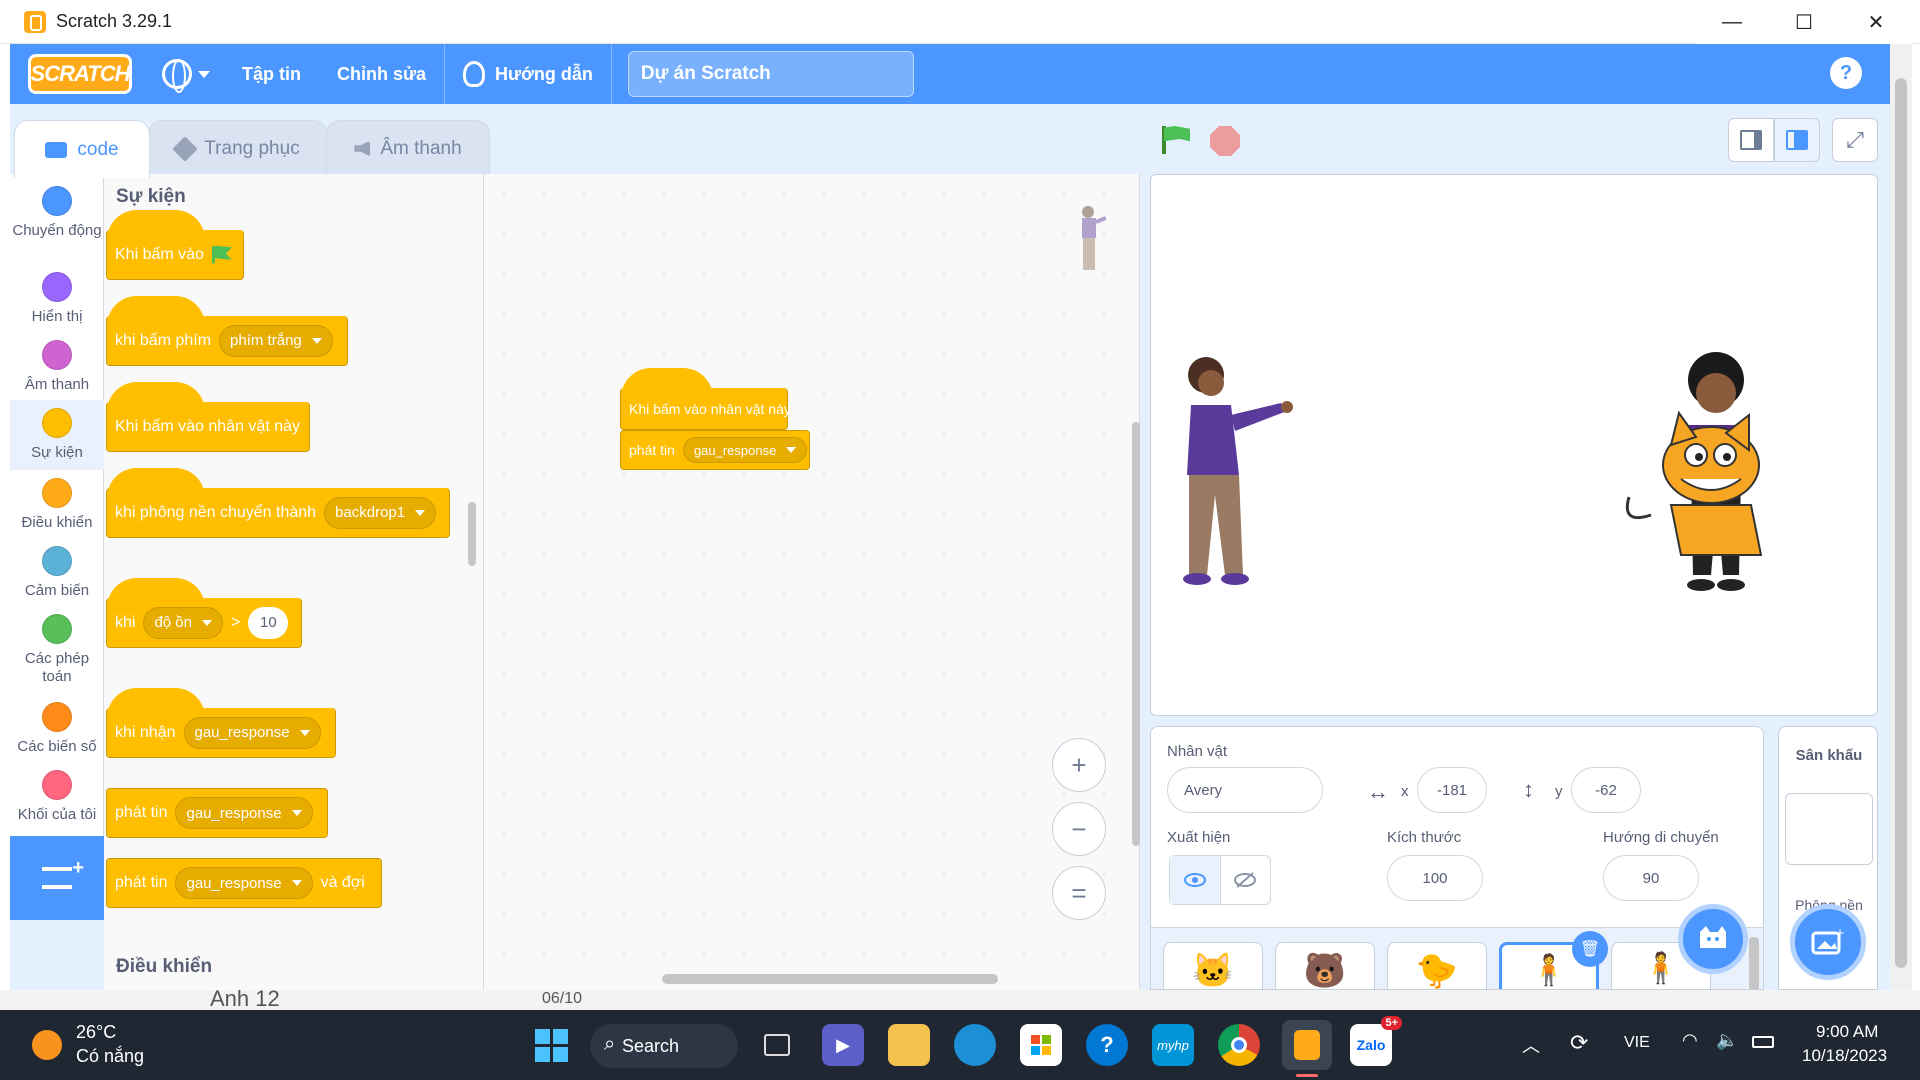 The image size is (1920, 1080). I want to click on wifi-icon: ◠, so click(1690, 1040).